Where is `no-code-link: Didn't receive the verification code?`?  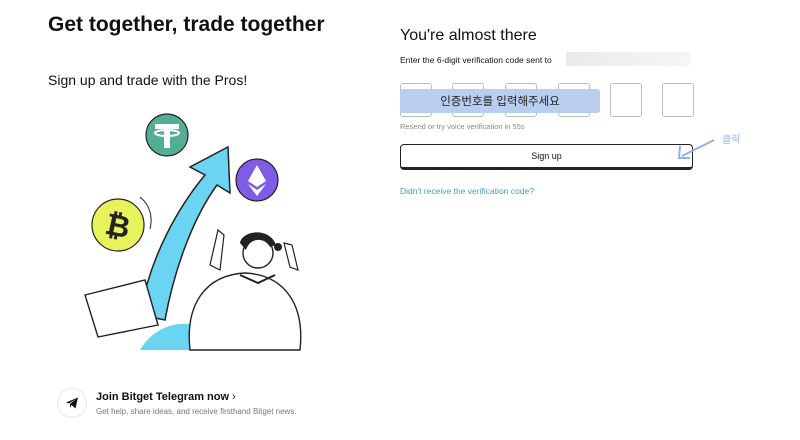 no-code-link: Didn't receive the verification code? is located at coordinates (467, 191).